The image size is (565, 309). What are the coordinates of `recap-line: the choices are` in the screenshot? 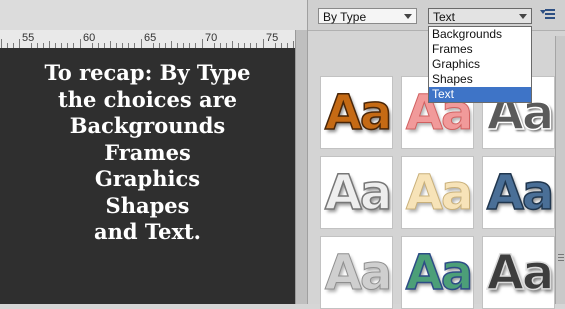 It's located at (147, 99).